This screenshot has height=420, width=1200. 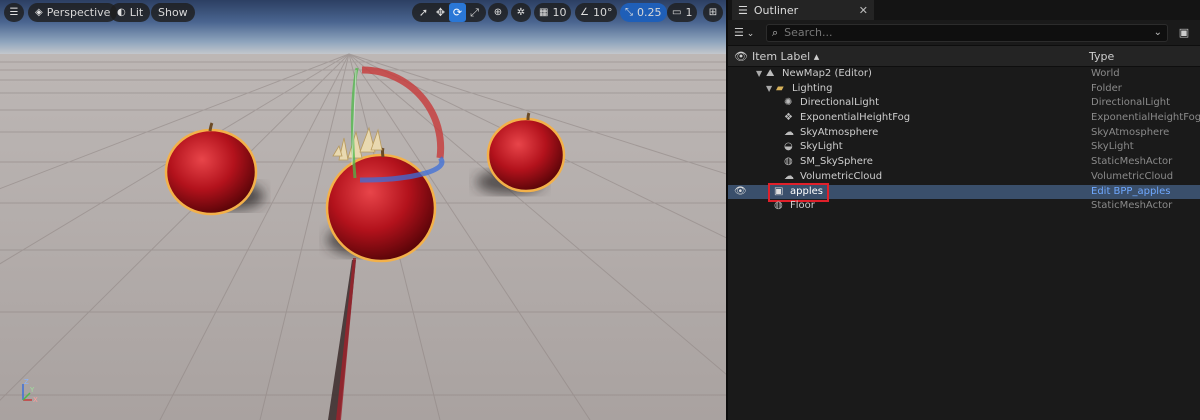 I want to click on perspective-button: ◈ Perspective, so click(x=73, y=12).